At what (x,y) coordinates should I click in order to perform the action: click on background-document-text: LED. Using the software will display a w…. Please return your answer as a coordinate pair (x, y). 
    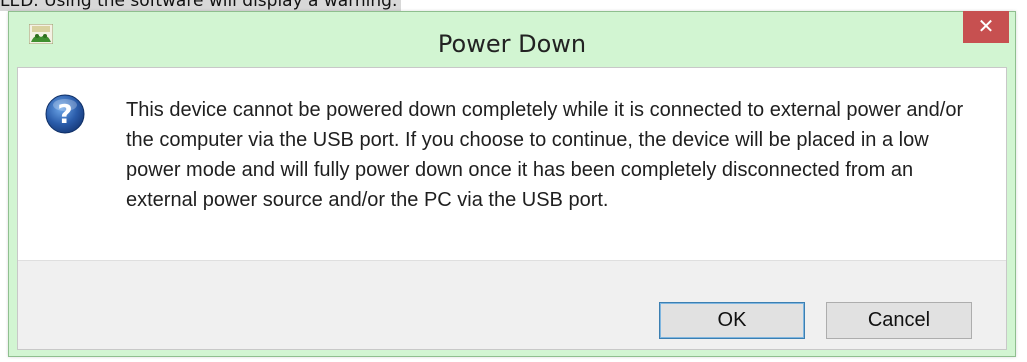
    Looking at the image, I should click on (201, 5).